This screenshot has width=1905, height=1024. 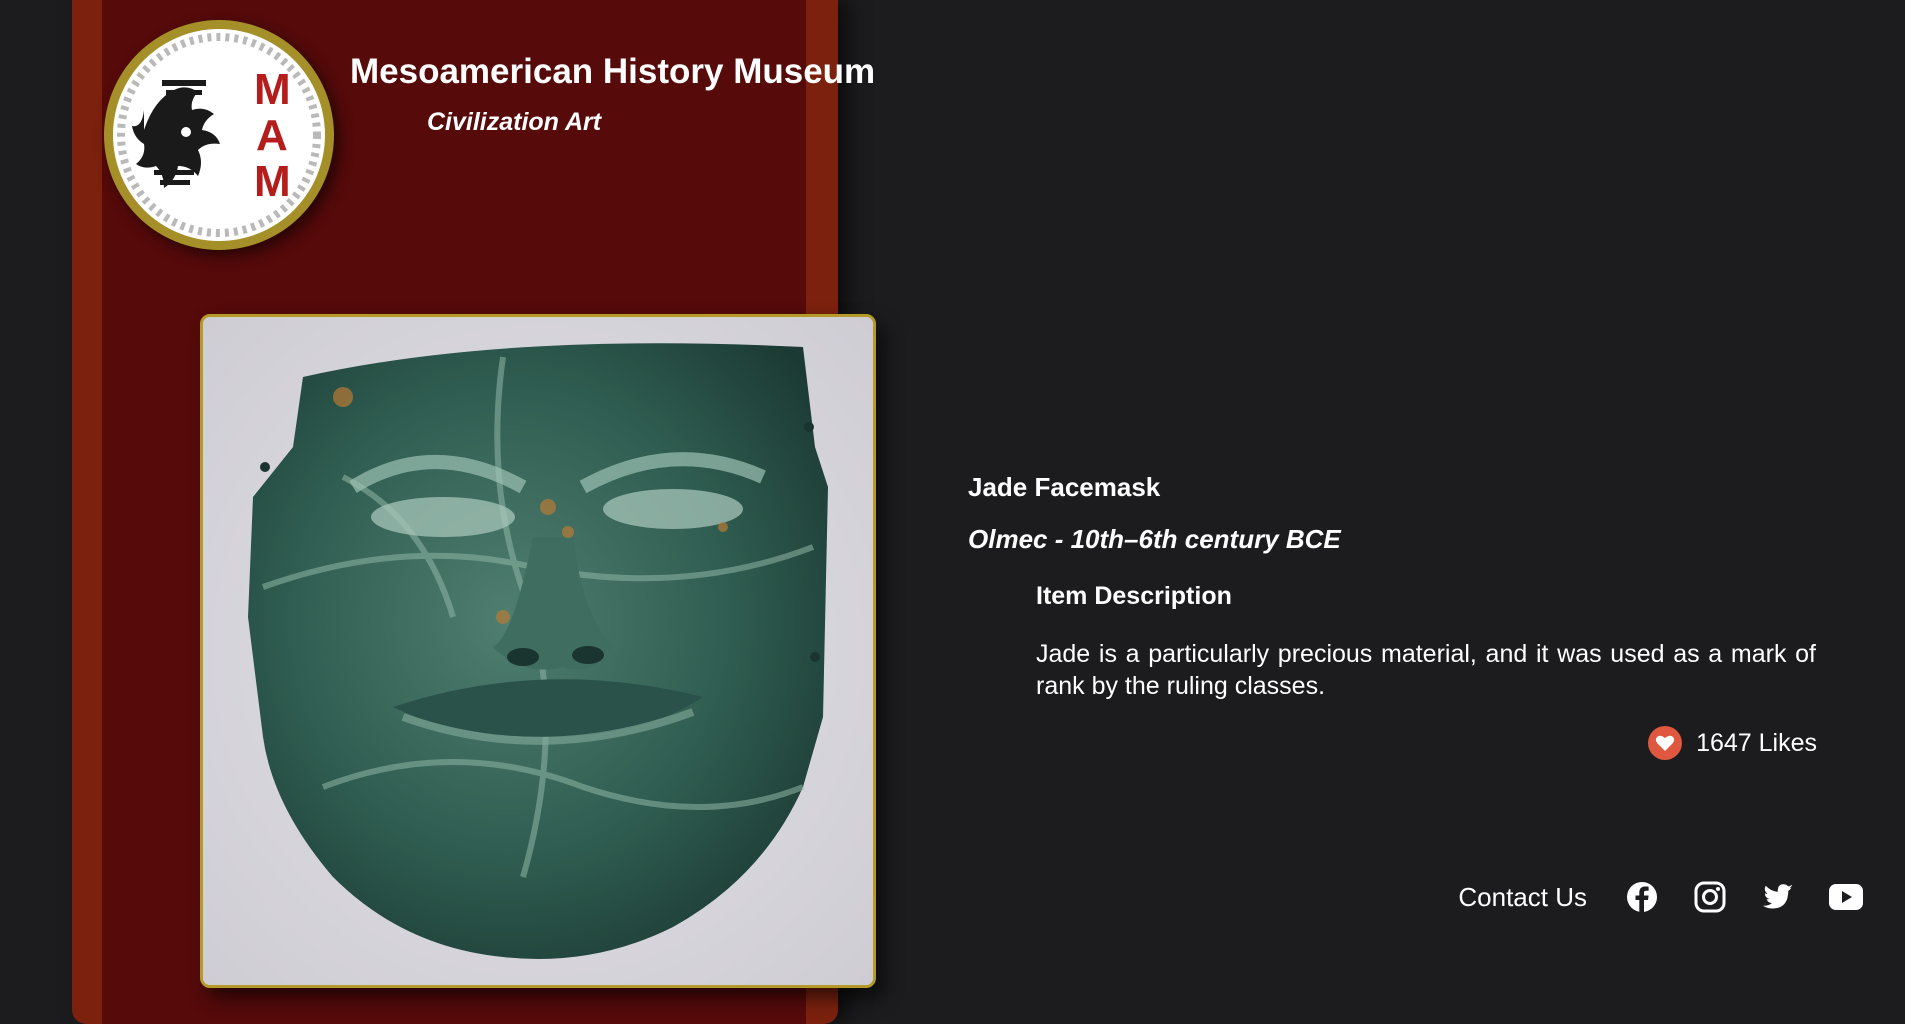 I want to click on logo-graphic: M A M, so click(x=219, y=135).